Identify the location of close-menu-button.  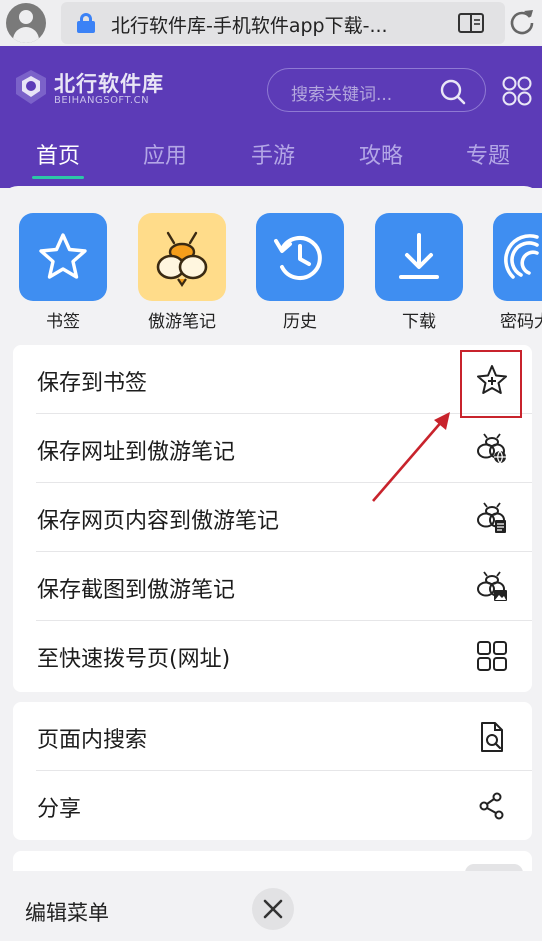
(273, 909).